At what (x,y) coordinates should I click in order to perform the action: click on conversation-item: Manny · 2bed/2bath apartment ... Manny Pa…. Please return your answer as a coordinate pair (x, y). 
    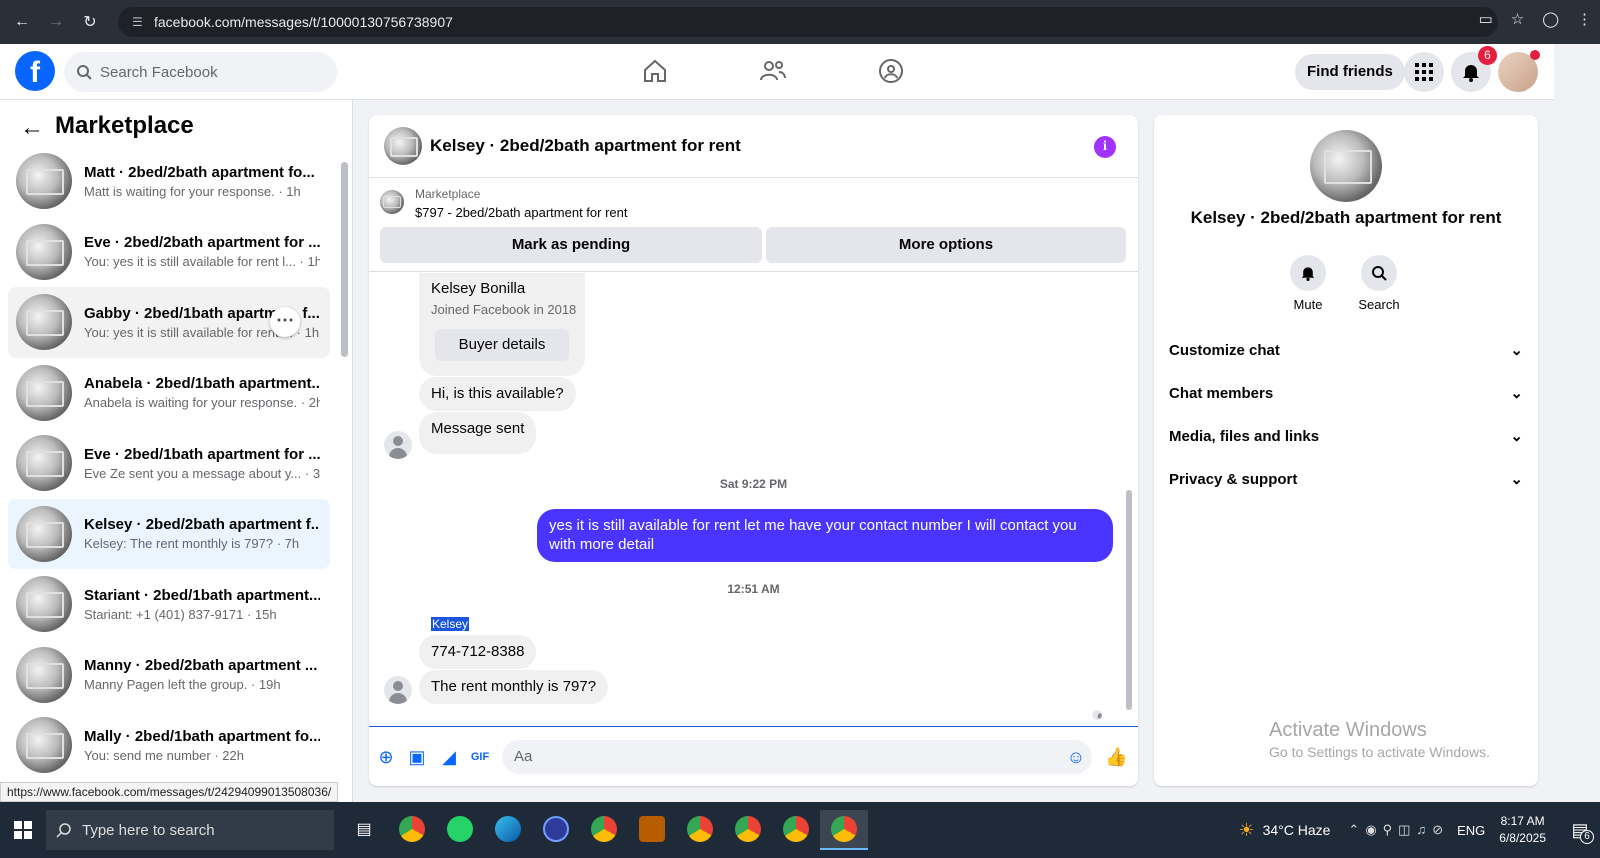
    Looking at the image, I should click on (169, 675).